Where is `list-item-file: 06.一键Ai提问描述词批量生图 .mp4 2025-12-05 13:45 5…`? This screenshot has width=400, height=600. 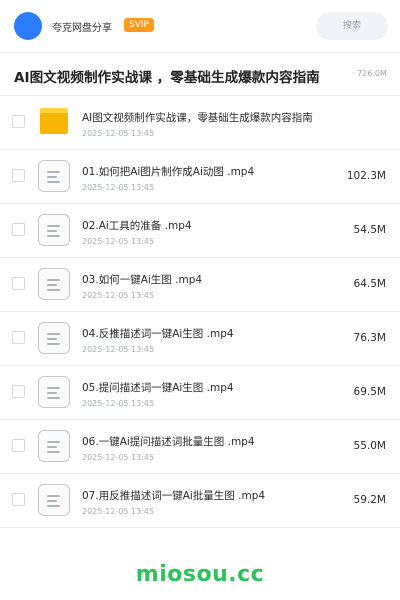 list-item-file: 06.一键Ai提问描述词批量生图 .mp4 2025-12-05 13:45 5… is located at coordinates (200, 447).